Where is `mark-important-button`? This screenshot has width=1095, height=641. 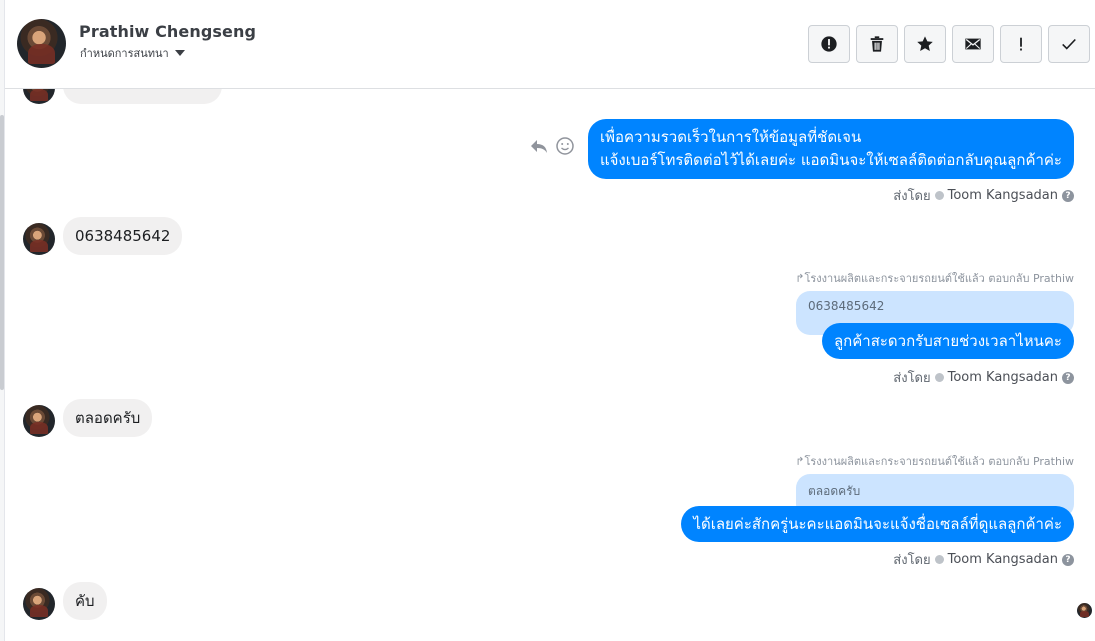 mark-important-button is located at coordinates (1021, 44).